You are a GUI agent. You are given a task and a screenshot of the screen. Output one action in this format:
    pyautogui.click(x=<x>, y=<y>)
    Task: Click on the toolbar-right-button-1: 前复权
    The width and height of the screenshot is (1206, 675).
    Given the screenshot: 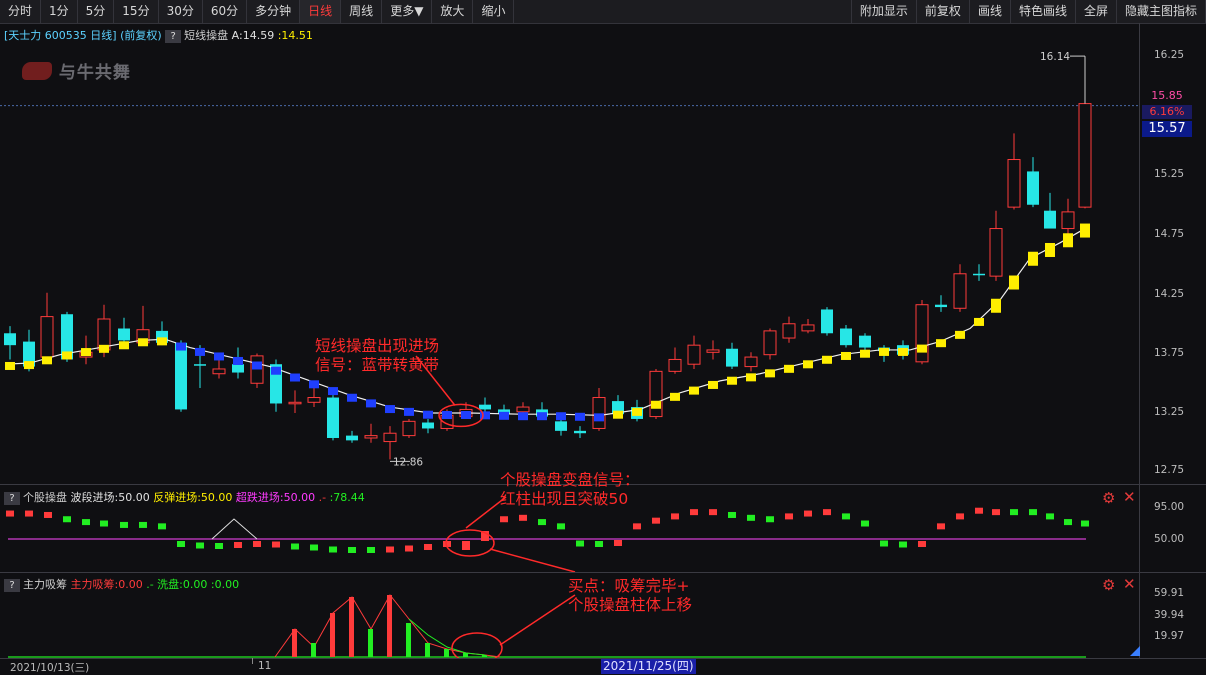 What is the action you would take?
    pyautogui.click(x=943, y=11)
    